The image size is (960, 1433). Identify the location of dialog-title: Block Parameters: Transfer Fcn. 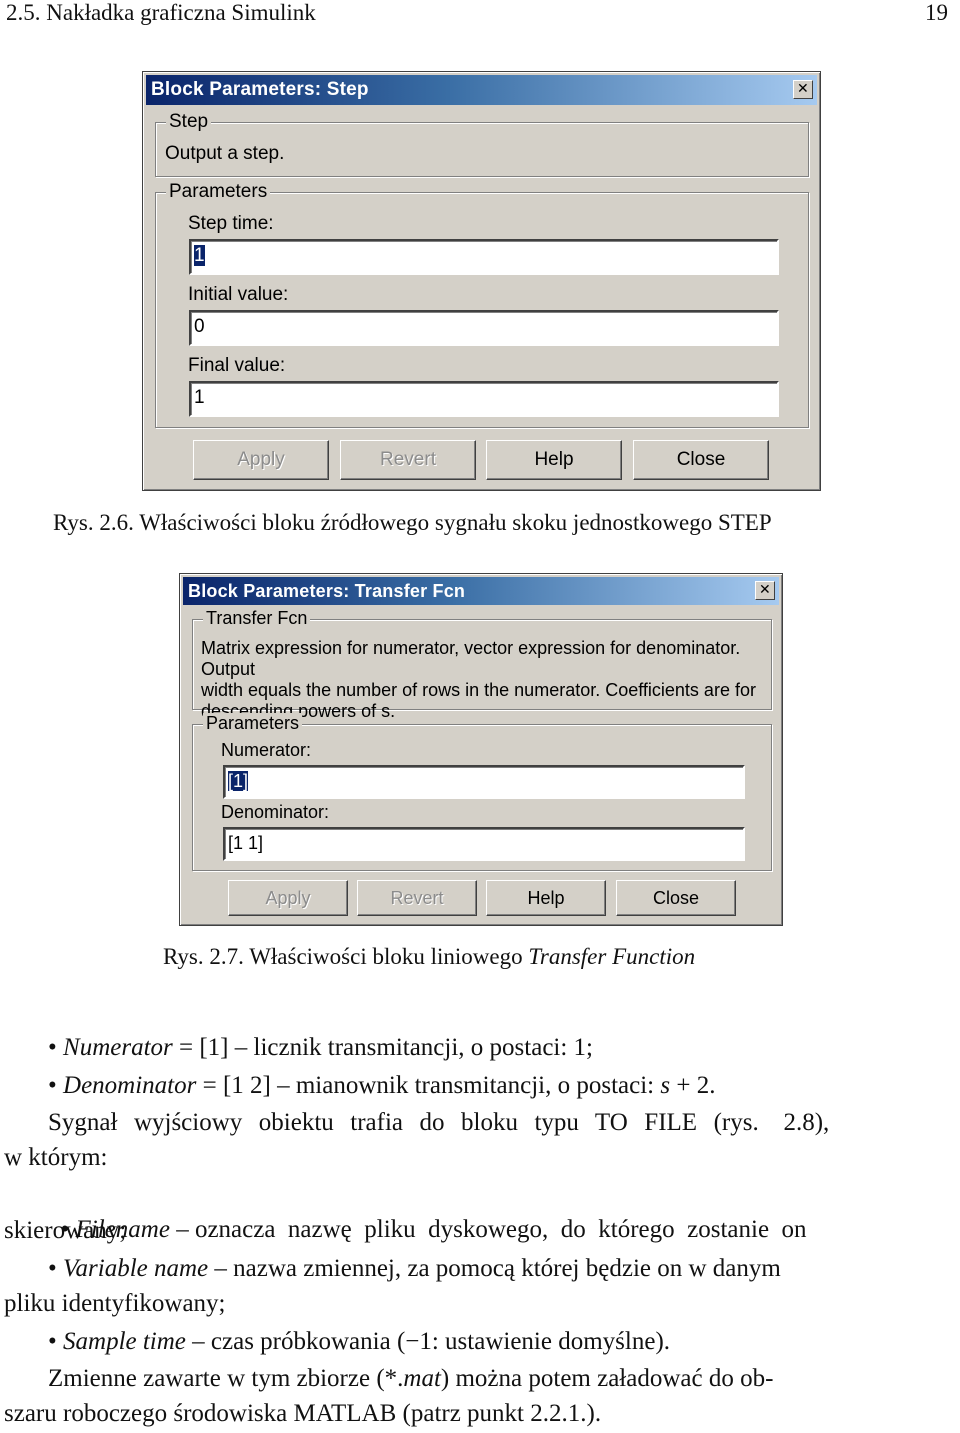
(327, 591).